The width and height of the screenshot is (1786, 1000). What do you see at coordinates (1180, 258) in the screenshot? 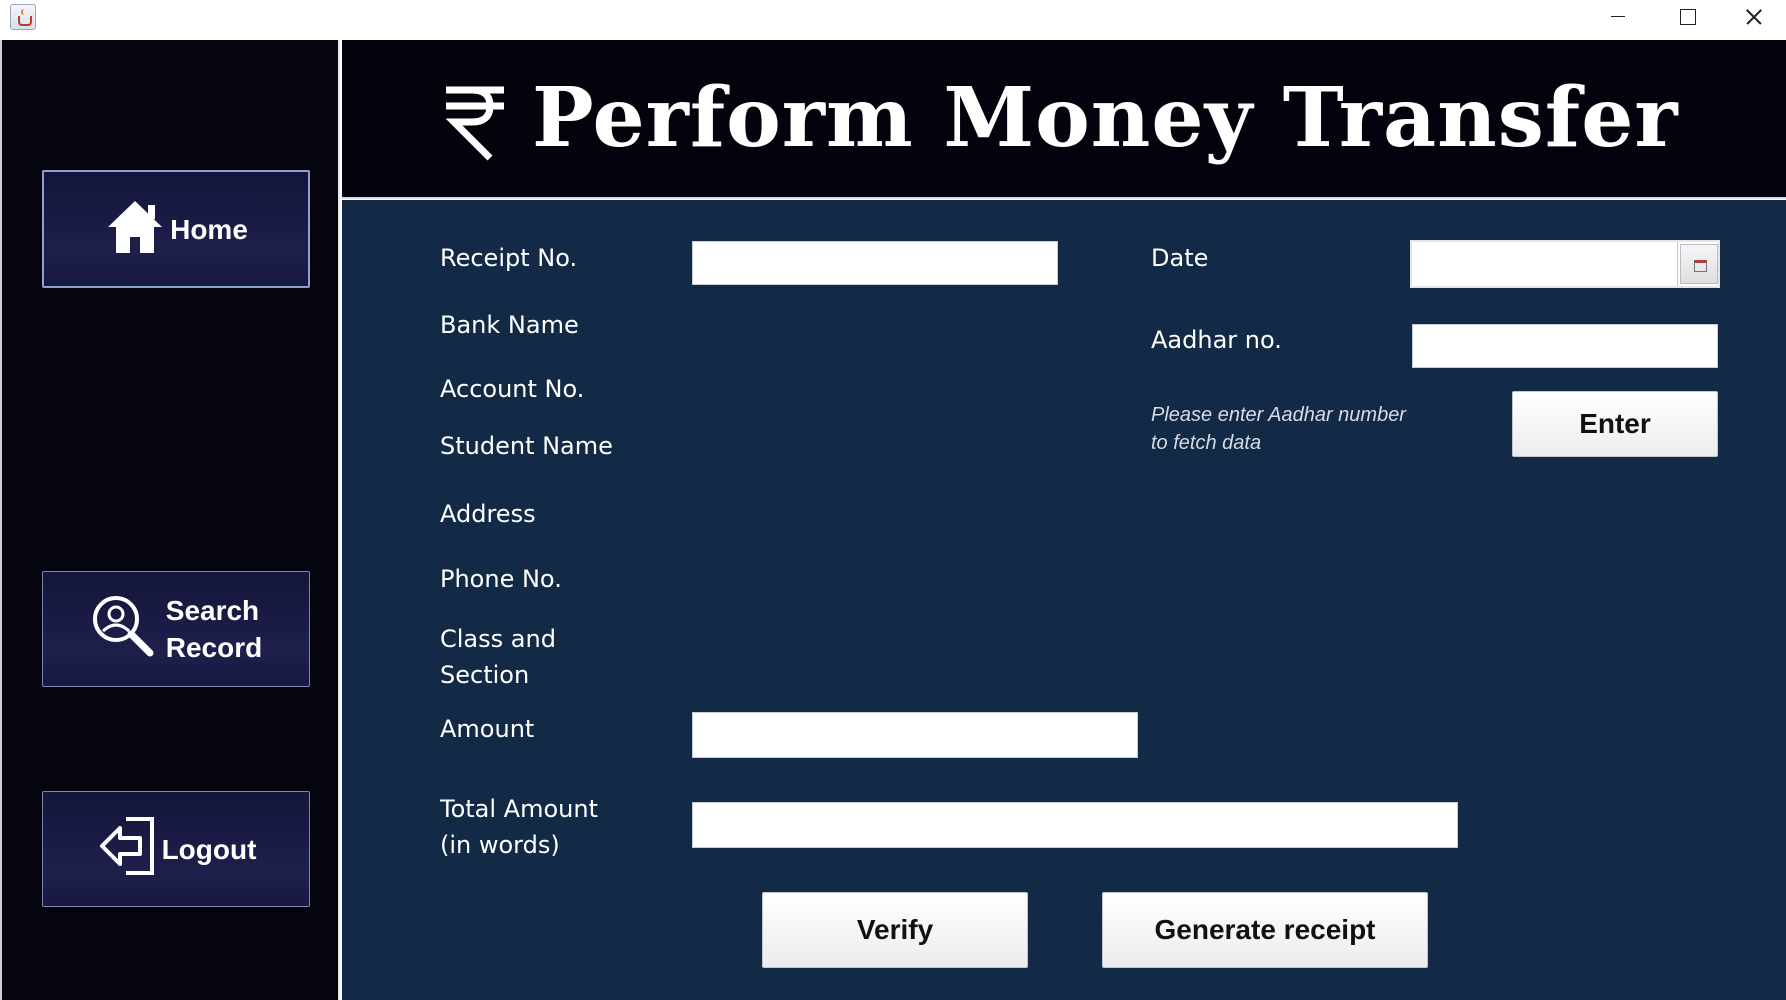
I see `date-label: Date` at bounding box center [1180, 258].